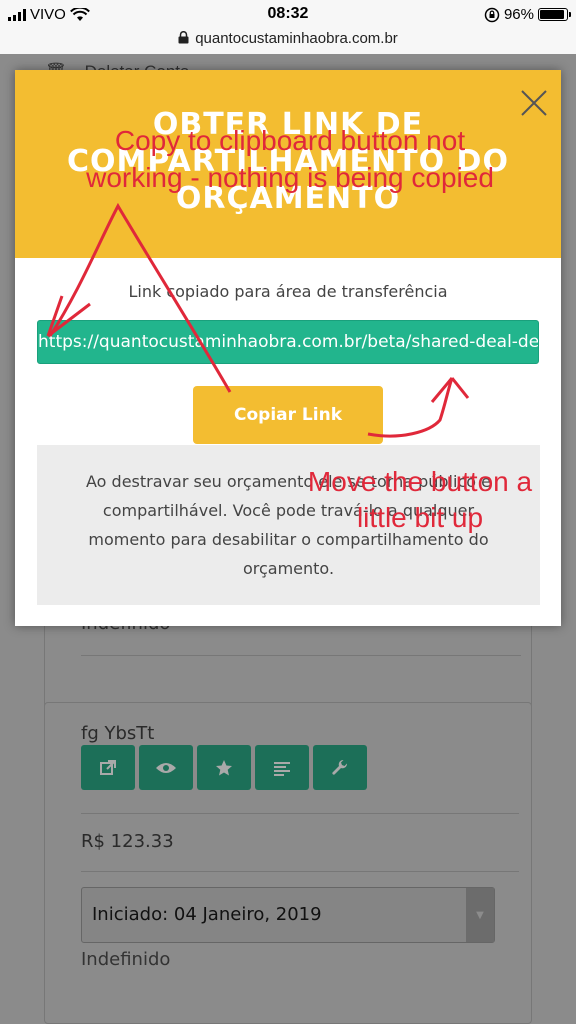 The image size is (576, 1024). What do you see at coordinates (288, 415) in the screenshot?
I see `copy-link-button: Copiar Link` at bounding box center [288, 415].